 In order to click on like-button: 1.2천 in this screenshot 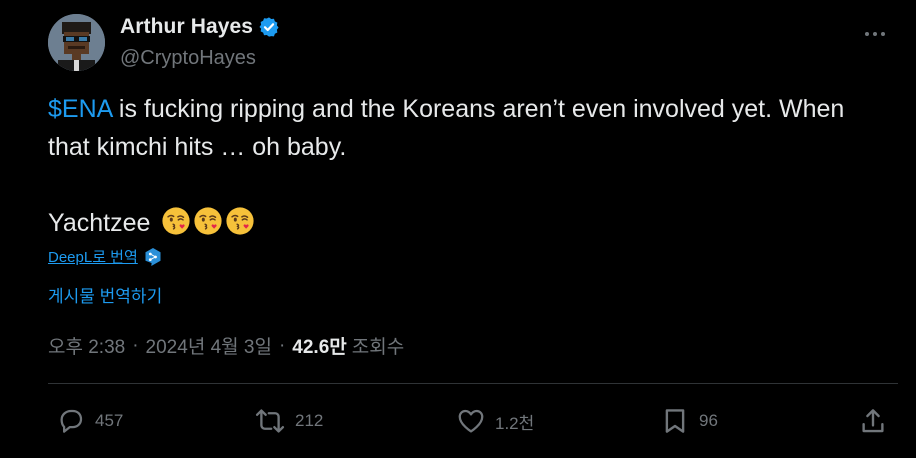, I will do `click(495, 421)`.